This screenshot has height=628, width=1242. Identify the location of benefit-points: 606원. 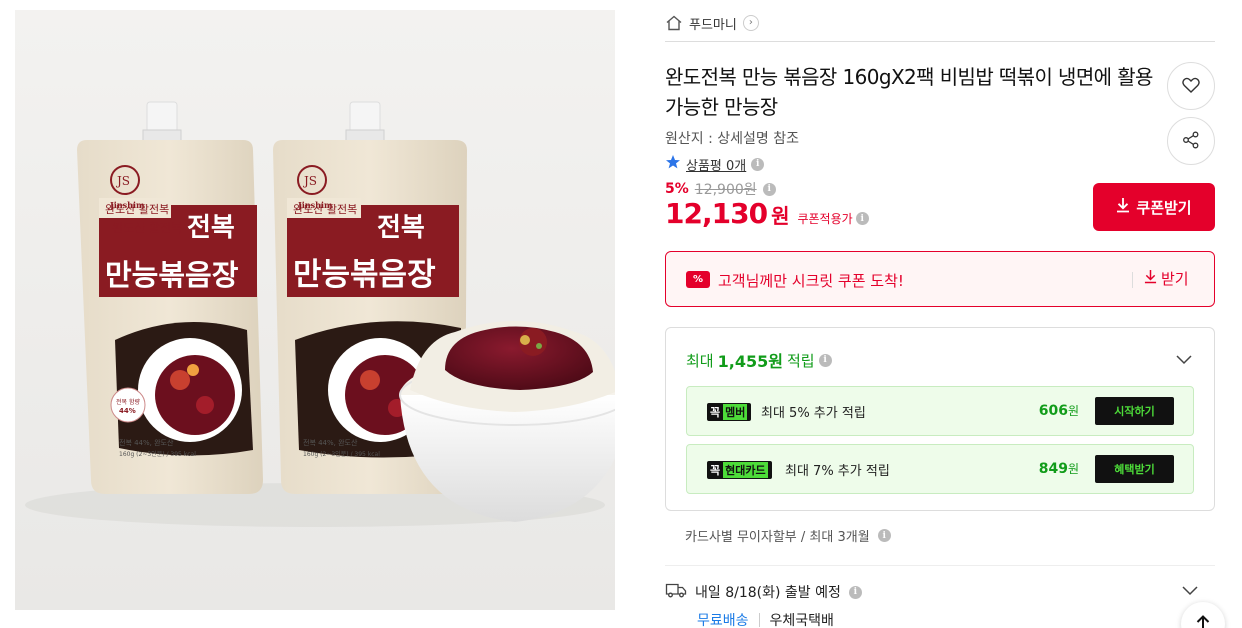
(1043, 410).